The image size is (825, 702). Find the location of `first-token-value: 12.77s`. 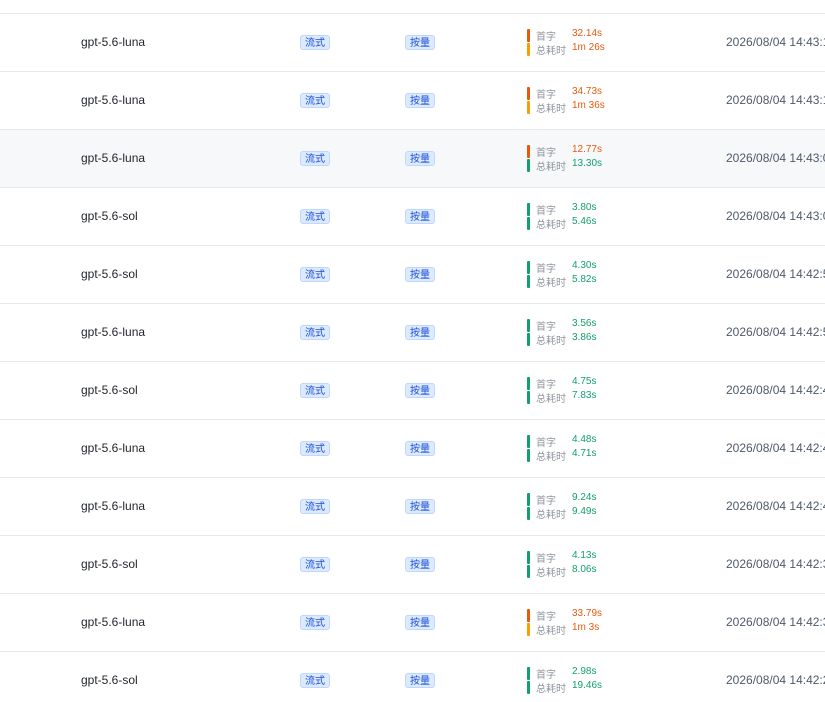

first-token-value: 12.77s is located at coordinates (587, 149).